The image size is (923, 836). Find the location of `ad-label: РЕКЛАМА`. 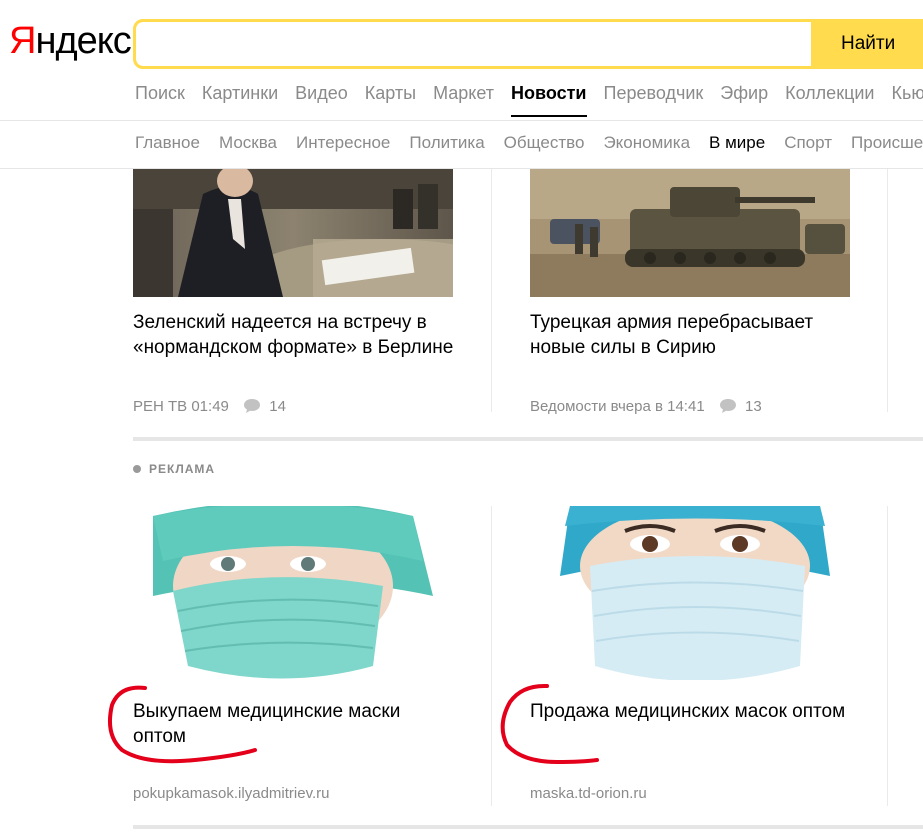

ad-label: РЕКЛАМА is located at coordinates (174, 469).